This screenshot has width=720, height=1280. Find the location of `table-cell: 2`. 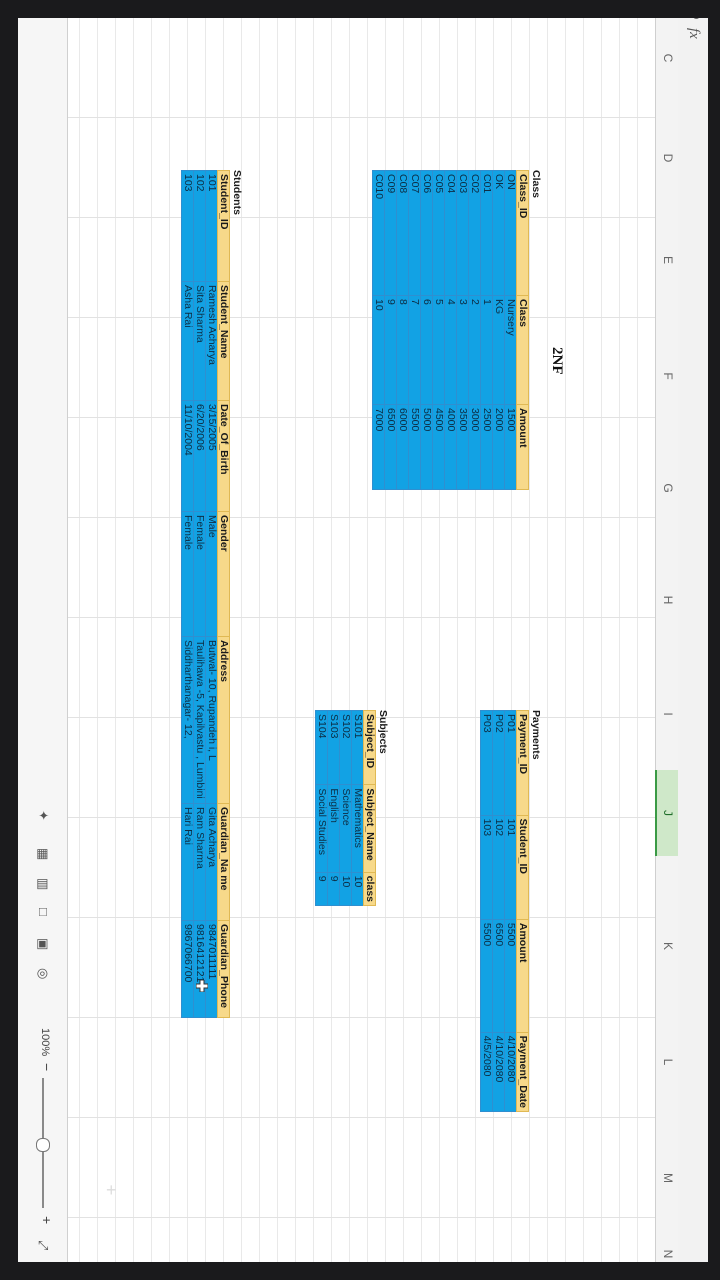

table-cell: 2 is located at coordinates (474, 350).